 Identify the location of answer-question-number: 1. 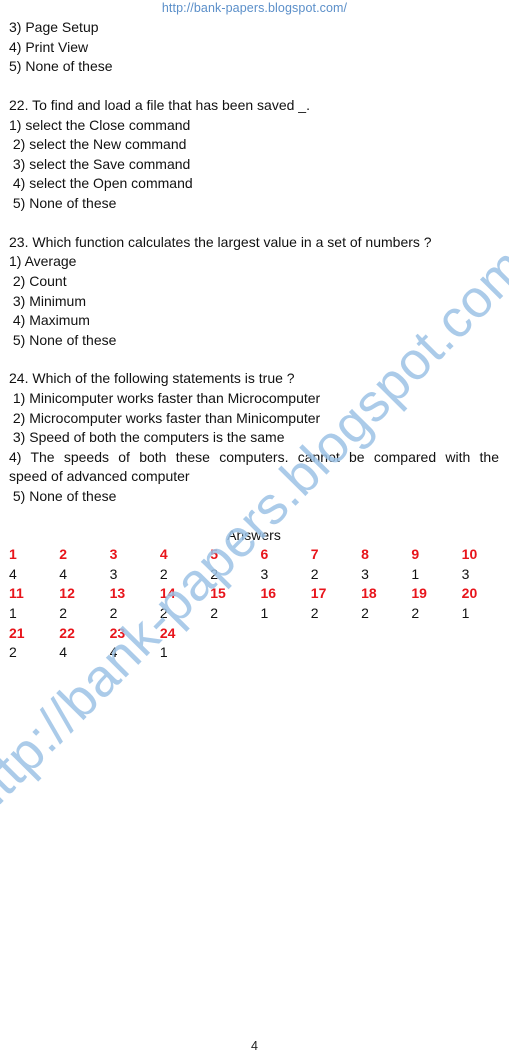
(13, 554).